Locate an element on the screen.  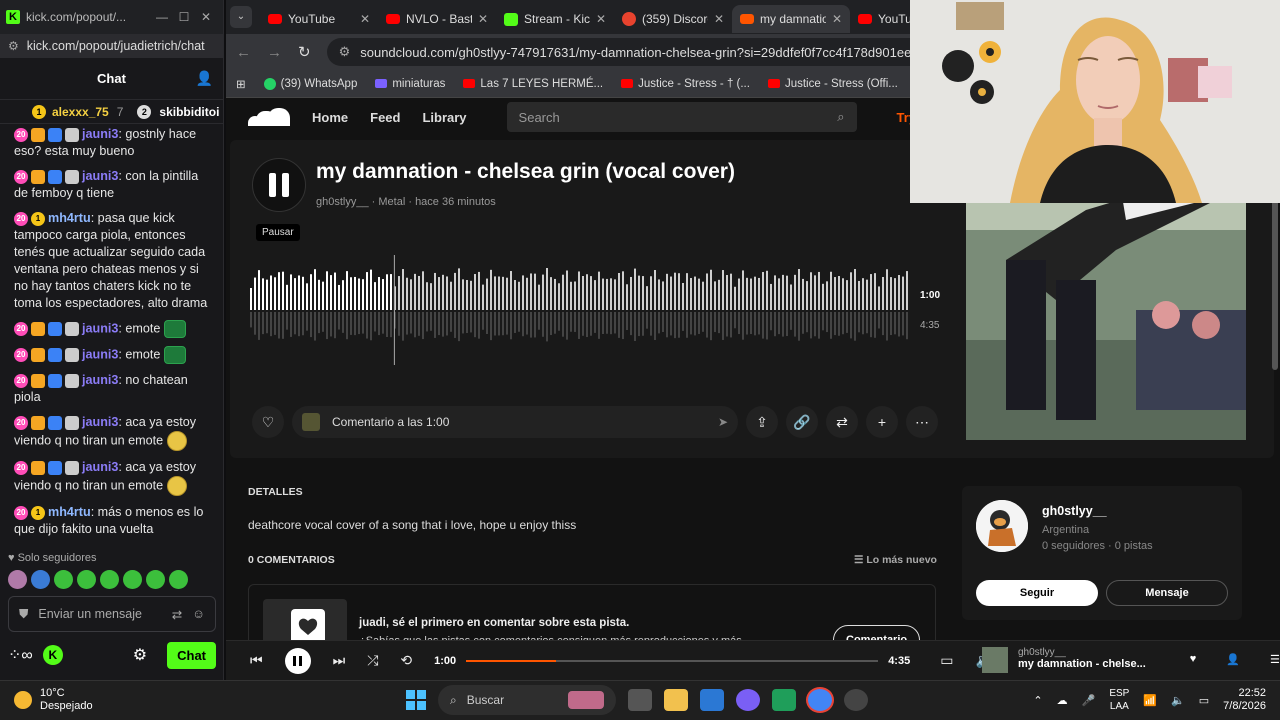
browser-tab: (359) Discord ✕ is located at coordinates (673, 19).